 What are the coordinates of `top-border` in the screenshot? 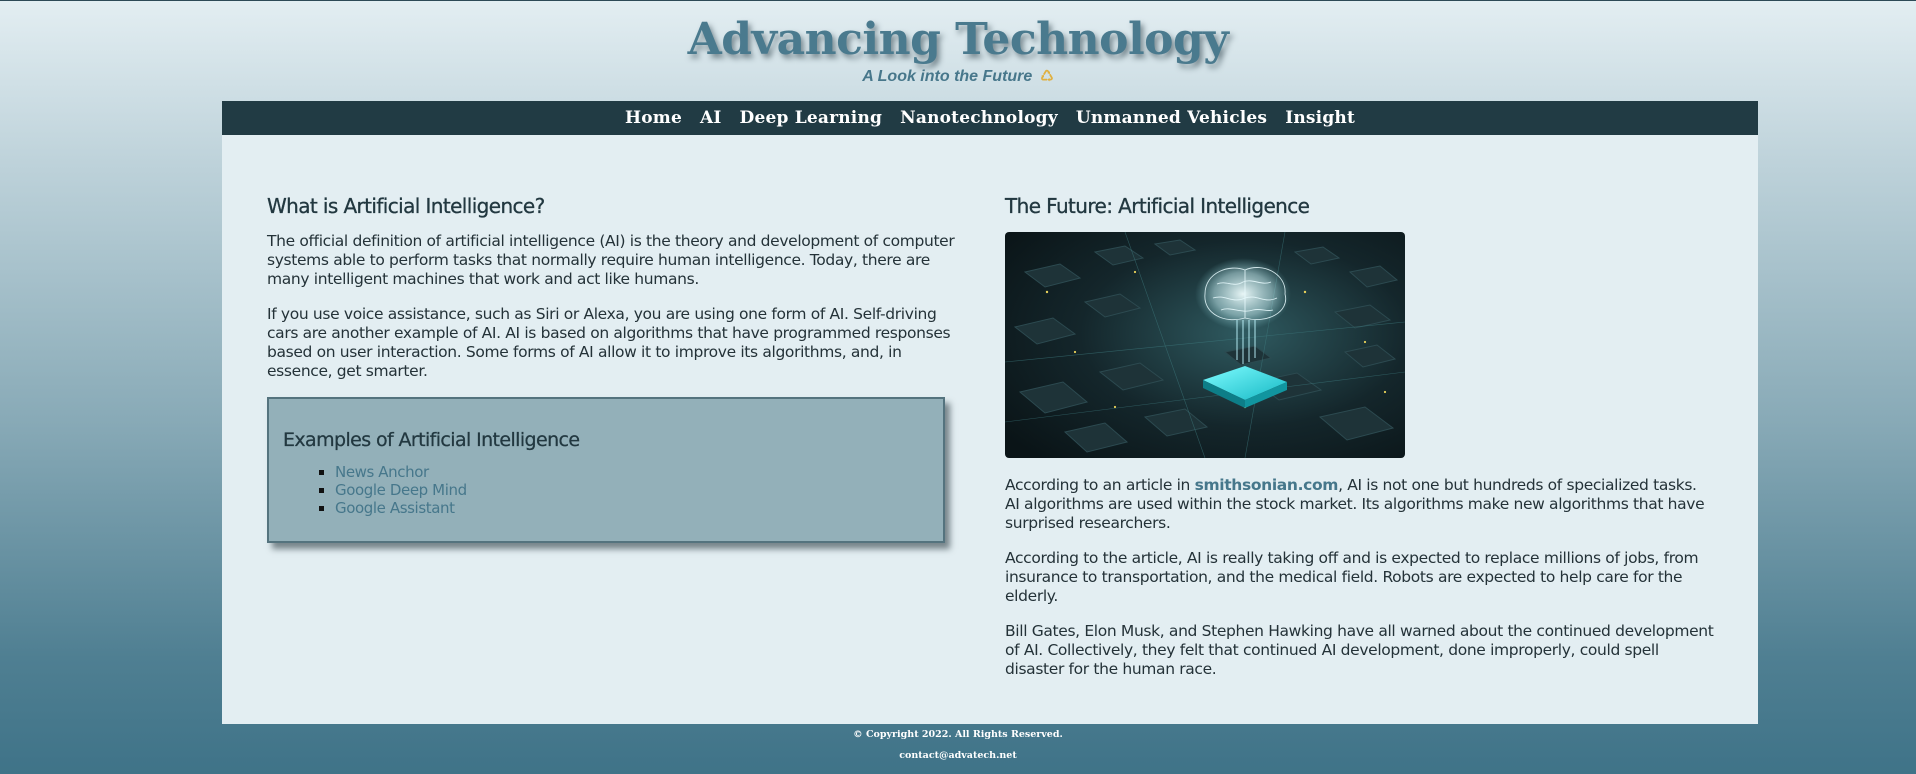 It's located at (958, 0).